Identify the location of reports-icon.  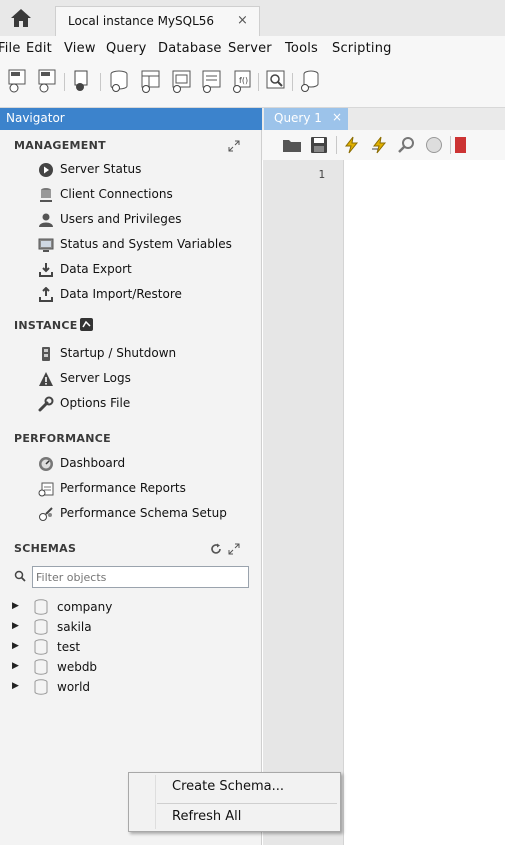
(46, 489).